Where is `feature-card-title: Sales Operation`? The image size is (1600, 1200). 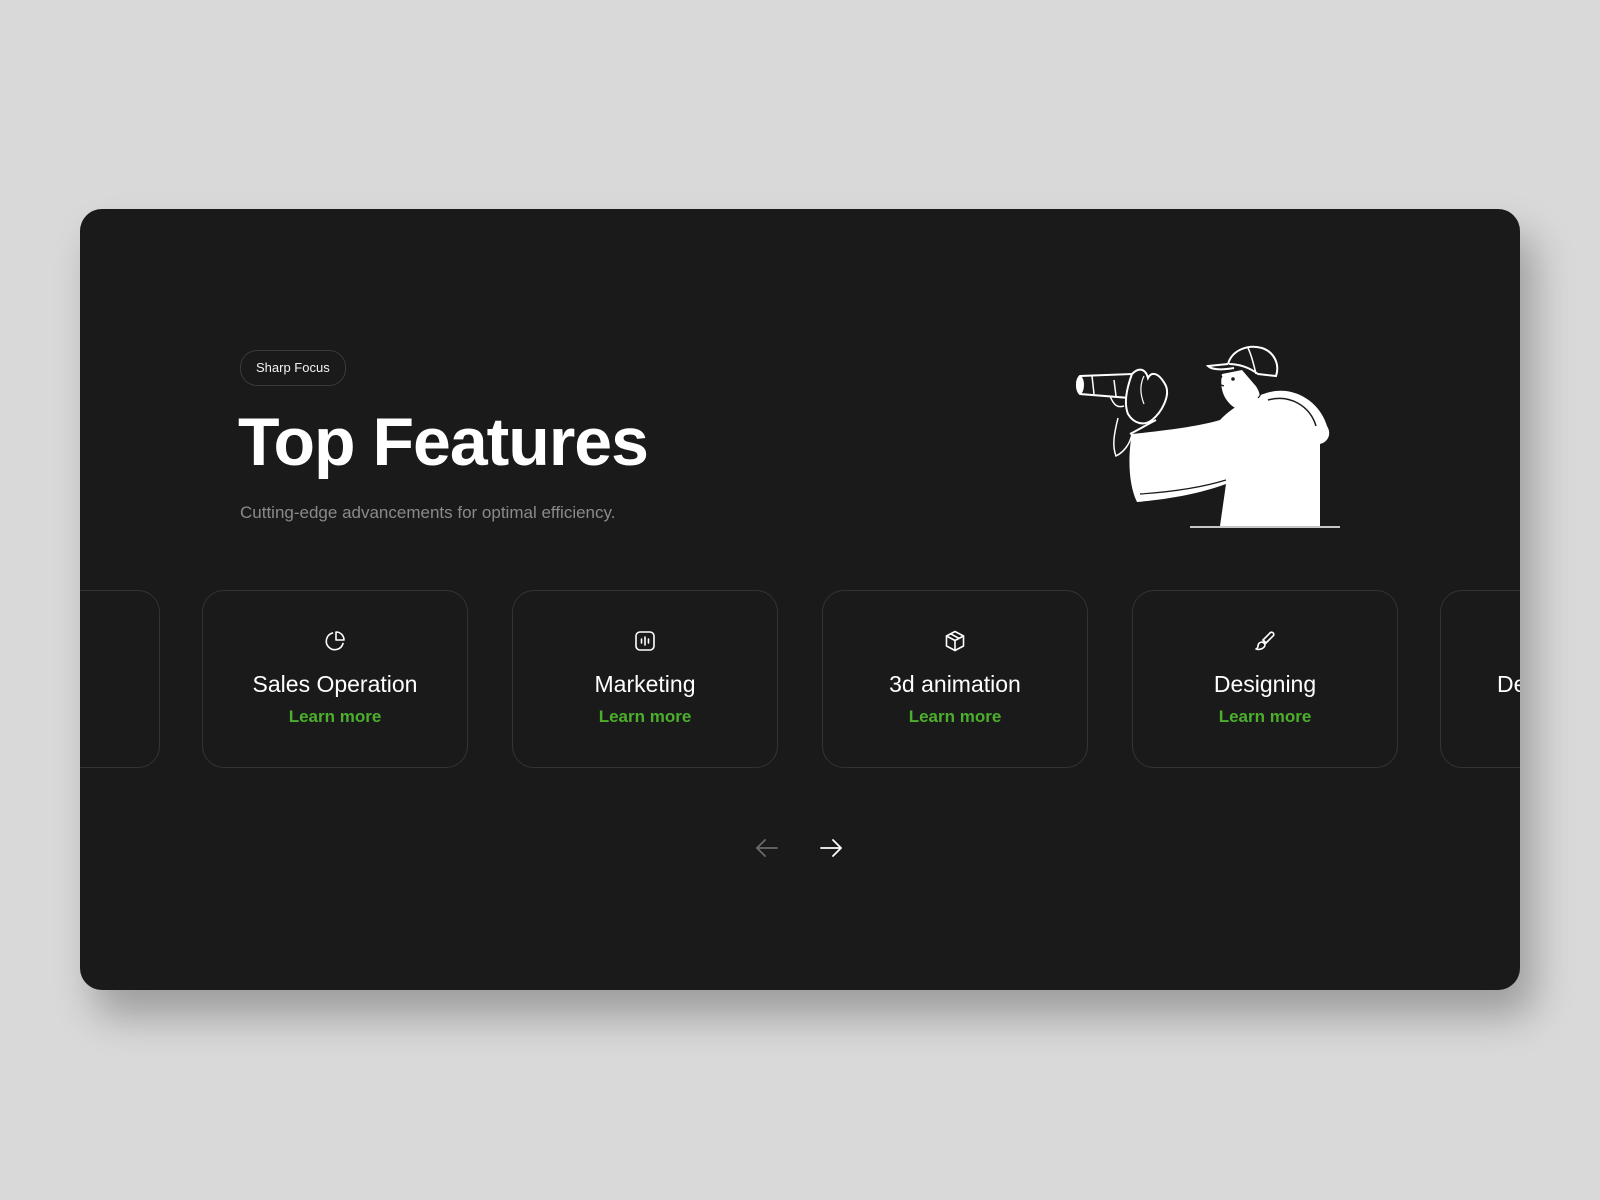
feature-card-title: Sales Operation is located at coordinates (335, 684).